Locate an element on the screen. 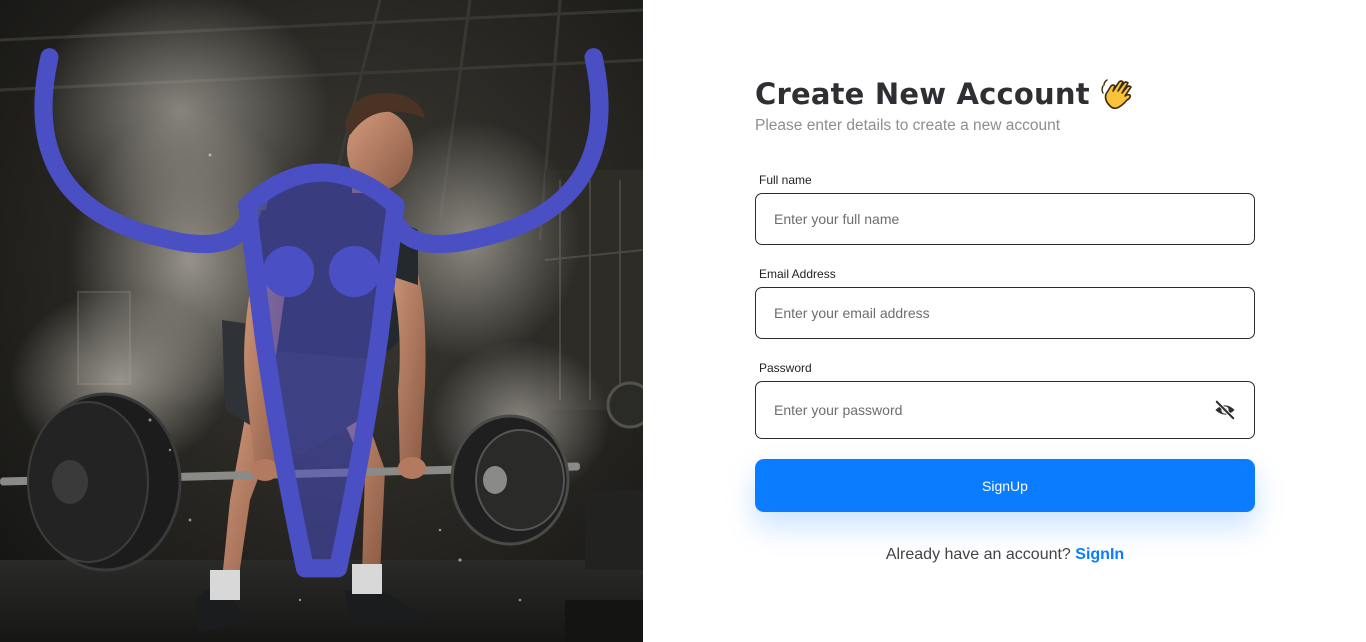 This screenshot has width=1366, height=642. page-title: Create New Account is located at coordinates (945, 94).